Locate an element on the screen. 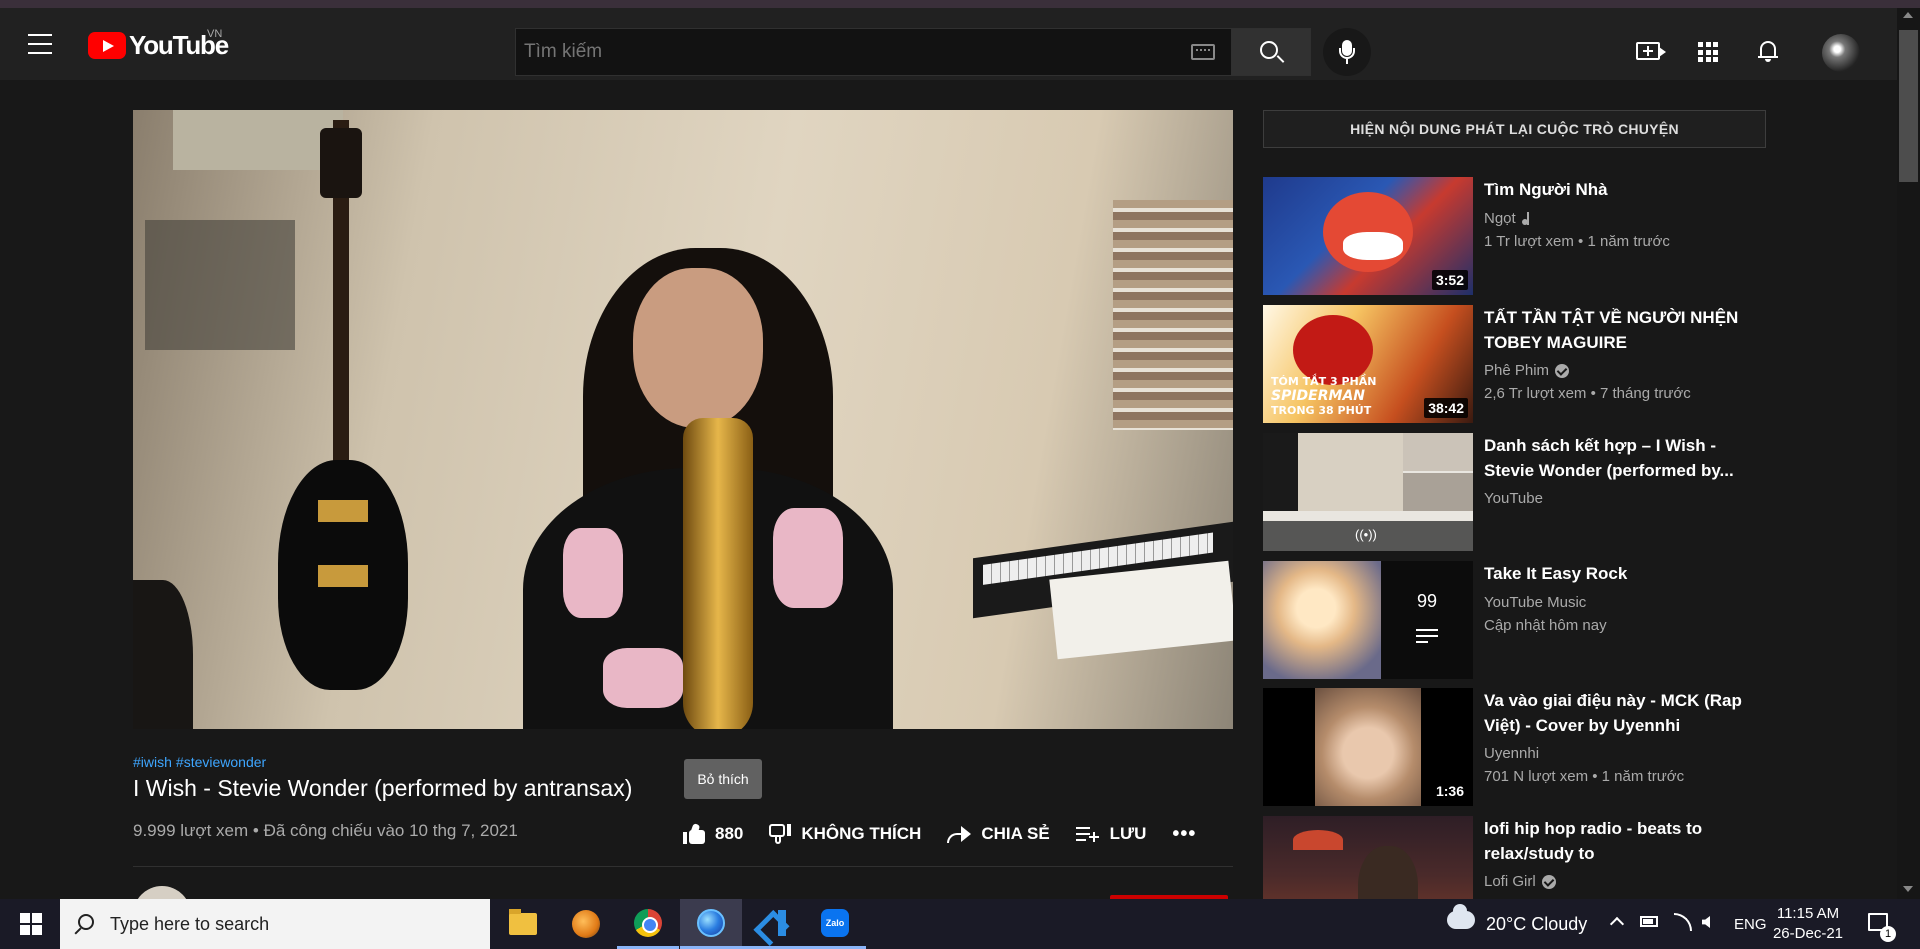 The height and width of the screenshot is (949, 1920). chrome-icon is located at coordinates (648, 922).